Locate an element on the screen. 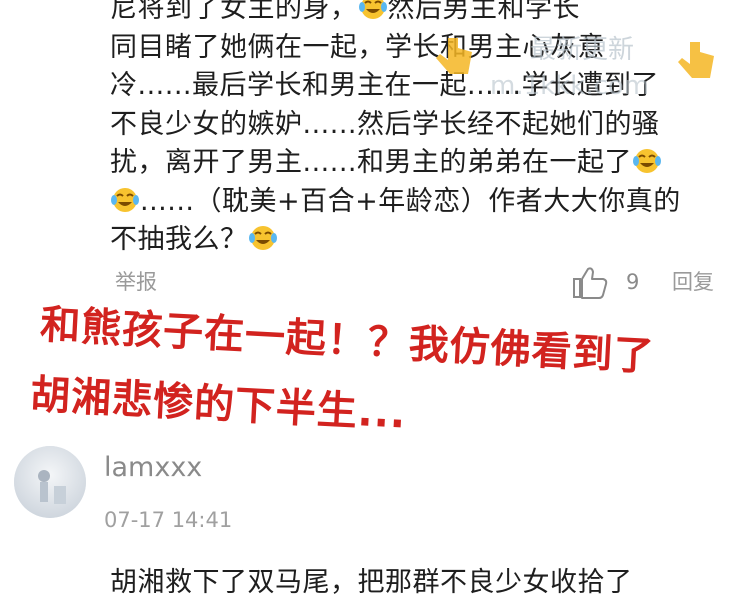 Image resolution: width=750 pixels, height=599 pixels. comment-line-text: ......（耽美+百合+年龄恋）作者大大你真的 is located at coordinates (410, 201).